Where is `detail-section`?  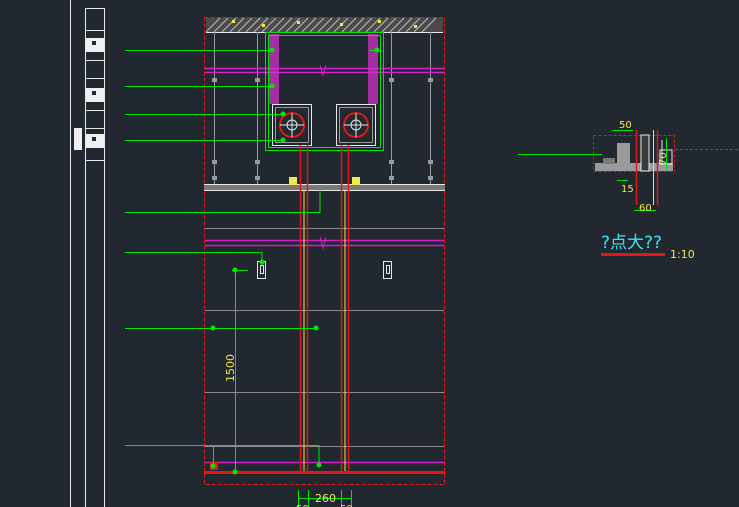
detail-section is located at coordinates (634, 170).